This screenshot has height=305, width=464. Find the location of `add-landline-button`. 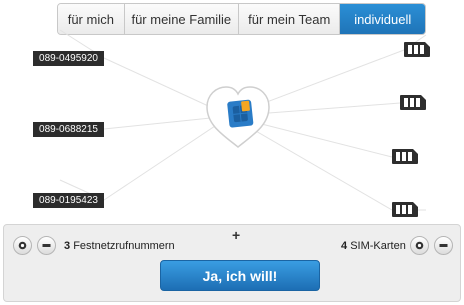

add-landline-button is located at coordinates (22, 245).